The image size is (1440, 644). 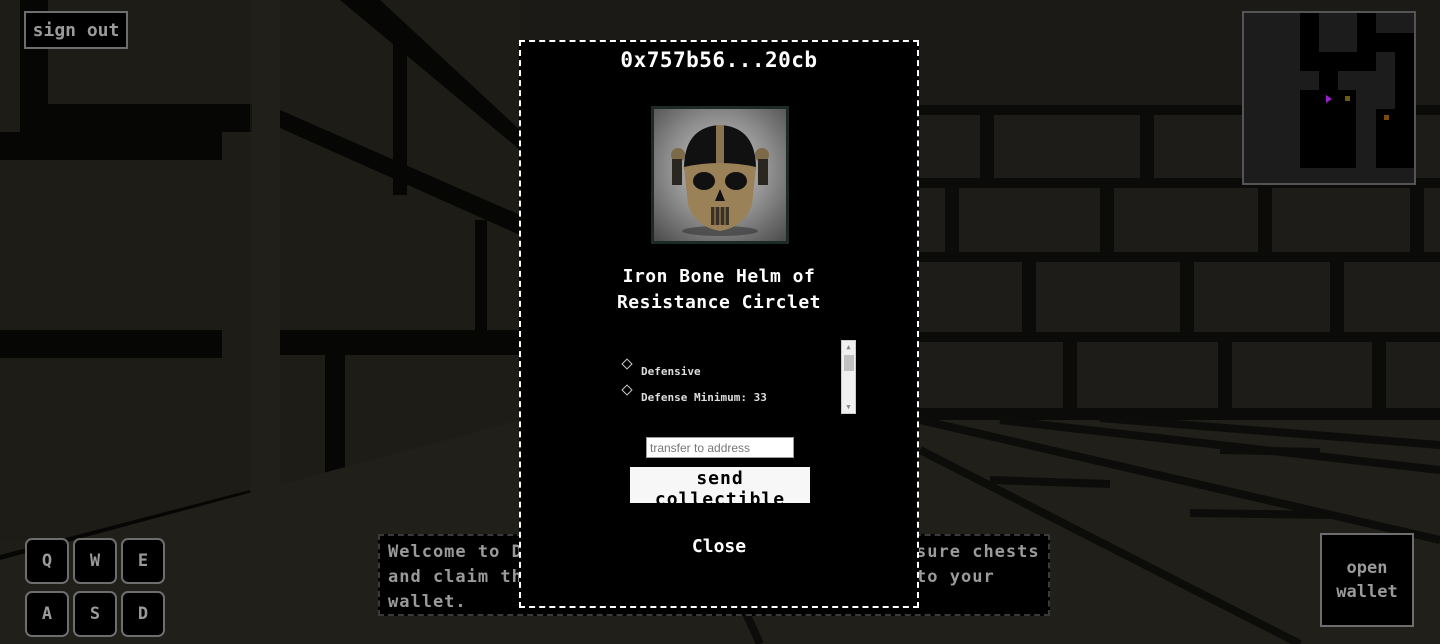 What do you see at coordinates (47, 561) in the screenshot?
I see `key-q: Q` at bounding box center [47, 561].